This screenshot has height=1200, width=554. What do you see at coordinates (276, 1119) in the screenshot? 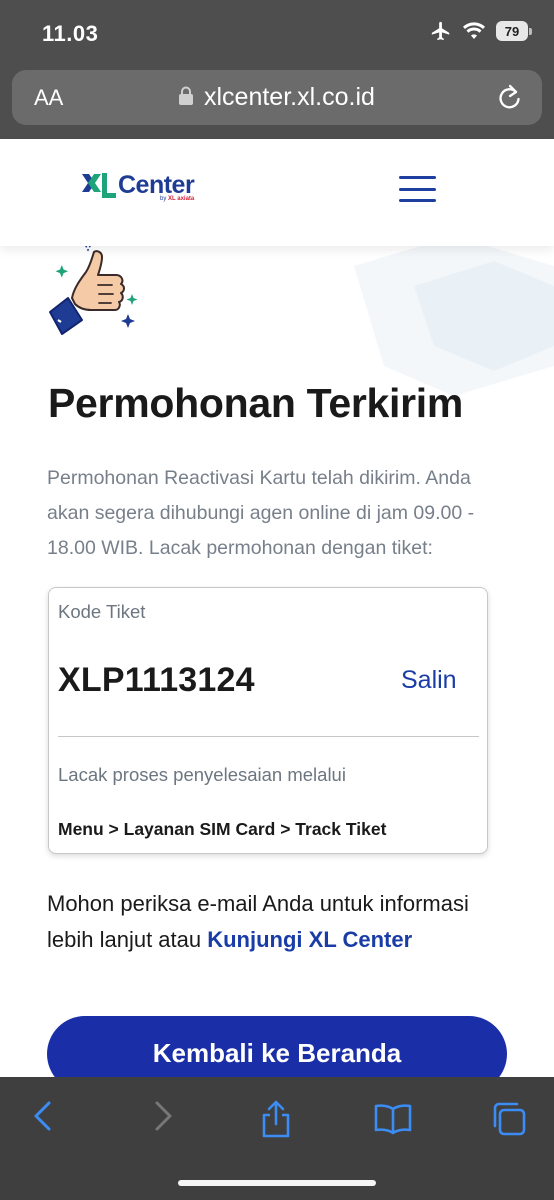
I see `share-icon` at bounding box center [276, 1119].